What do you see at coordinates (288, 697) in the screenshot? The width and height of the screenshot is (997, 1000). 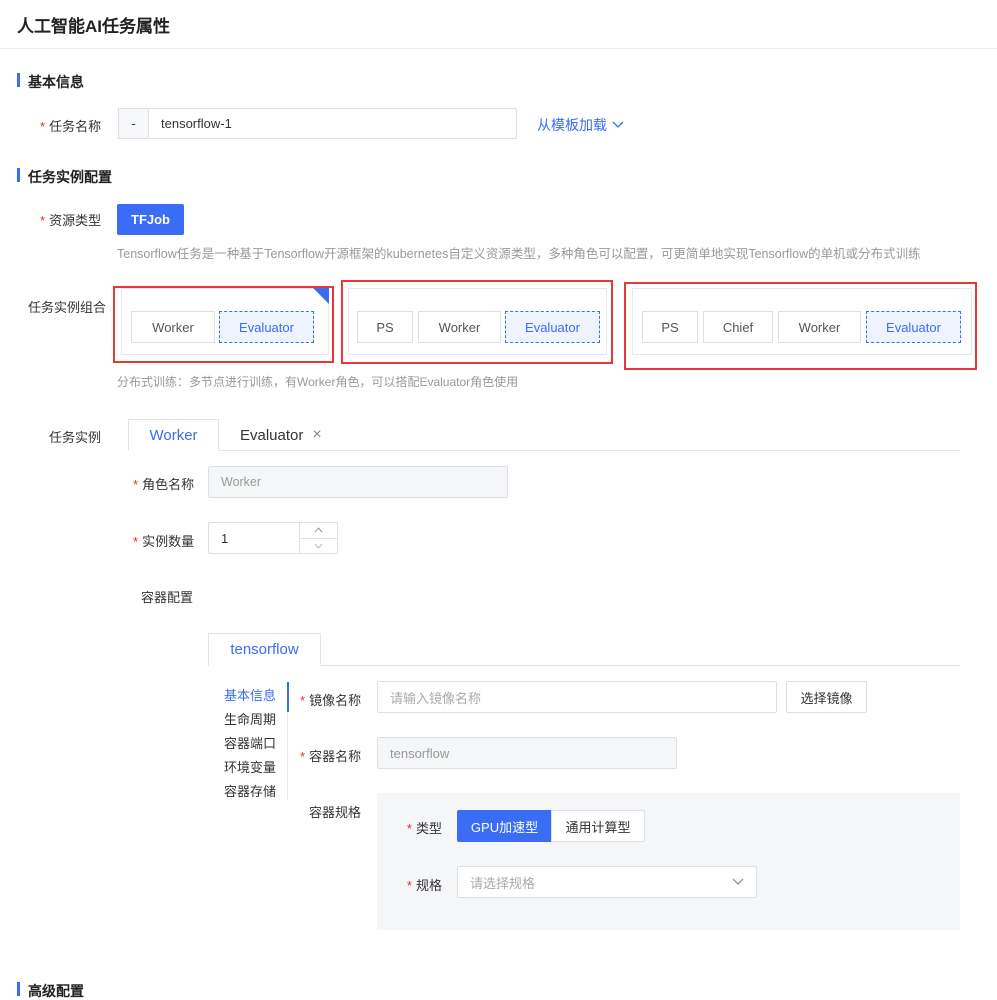 I see `side-menu-active-indicator` at bounding box center [288, 697].